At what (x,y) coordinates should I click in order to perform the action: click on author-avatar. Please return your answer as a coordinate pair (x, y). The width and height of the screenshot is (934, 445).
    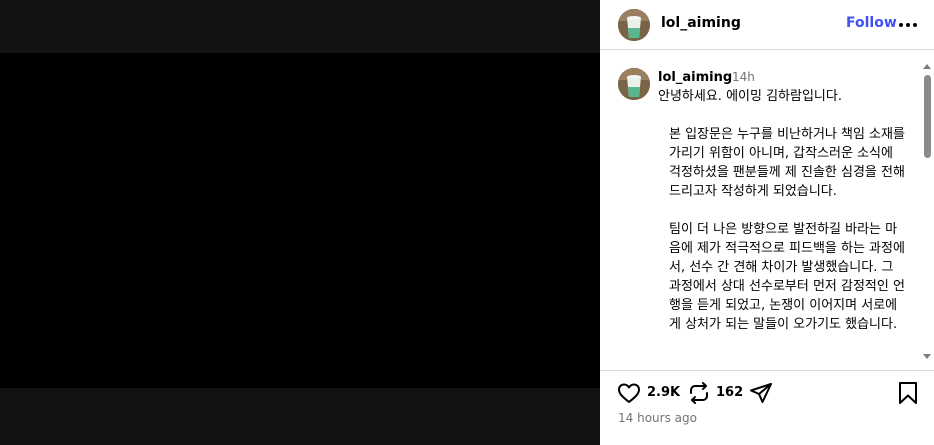
    Looking at the image, I should click on (634, 25).